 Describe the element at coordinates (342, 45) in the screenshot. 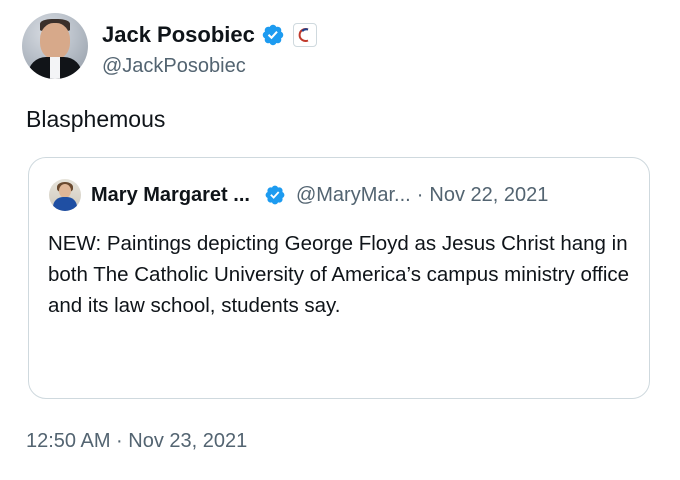

I see `tweet-header: Jack Posobiec @JackPosobiec` at that location.